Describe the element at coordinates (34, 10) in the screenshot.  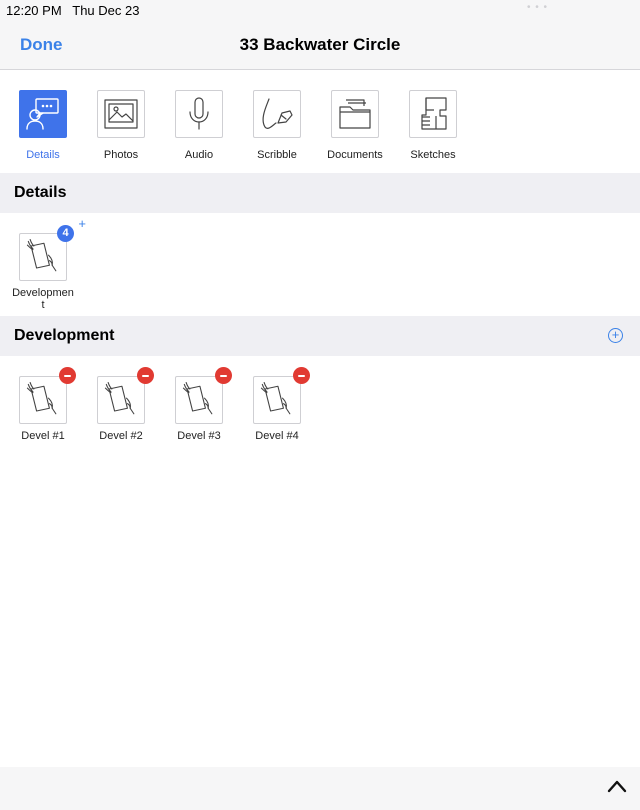
I see `status-time: 12:20 PM` at that location.